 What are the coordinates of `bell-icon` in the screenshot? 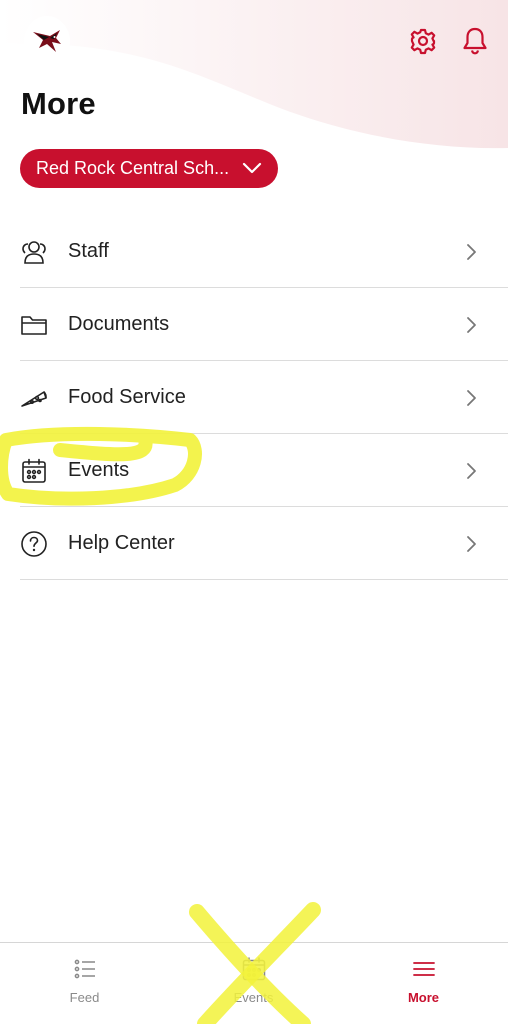 It's located at (475, 41).